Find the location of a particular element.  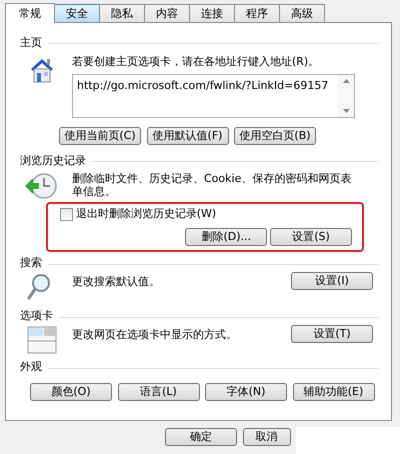

tab: 连接 is located at coordinates (212, 13).